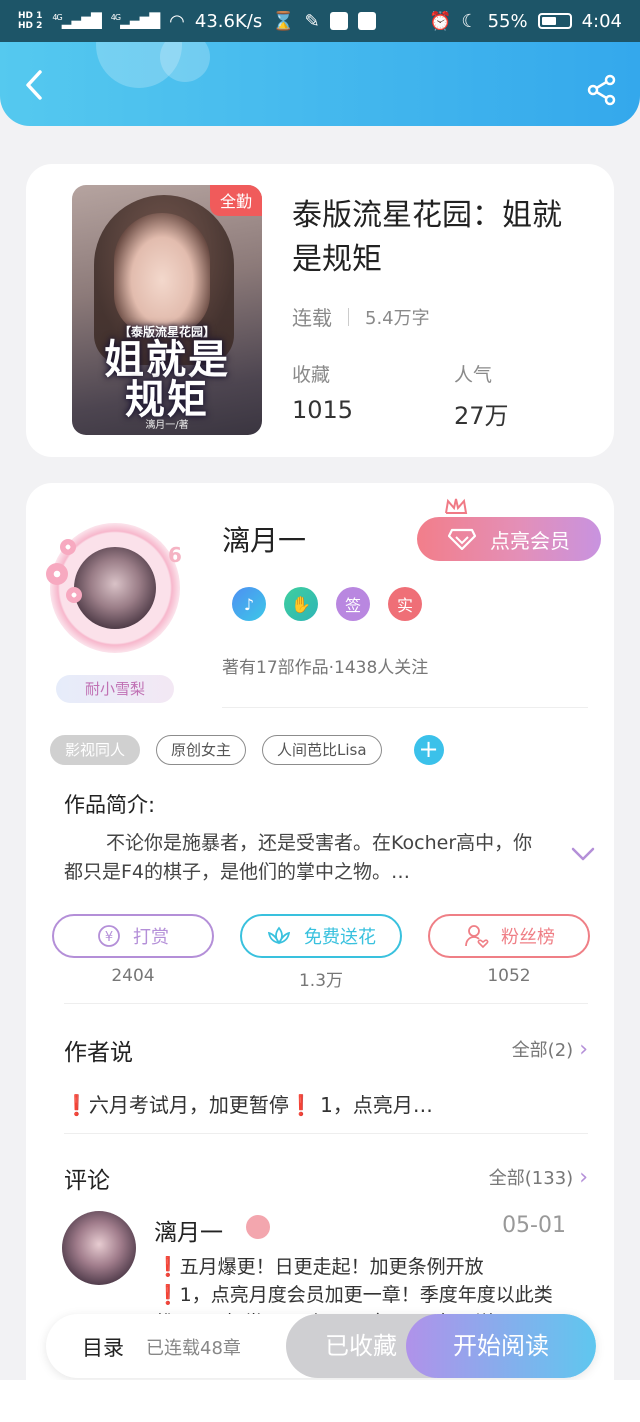 The image size is (640, 1422). Describe the element at coordinates (177, 21) in the screenshot. I see `wifi-icon: ◠` at that location.